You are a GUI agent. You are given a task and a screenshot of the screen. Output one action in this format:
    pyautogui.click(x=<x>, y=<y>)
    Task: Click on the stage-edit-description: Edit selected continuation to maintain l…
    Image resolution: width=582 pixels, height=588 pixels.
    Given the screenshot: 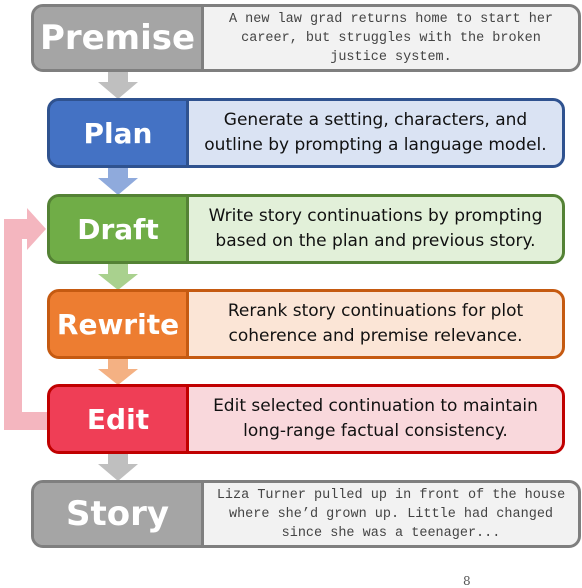 What is the action you would take?
    pyautogui.click(x=374, y=419)
    